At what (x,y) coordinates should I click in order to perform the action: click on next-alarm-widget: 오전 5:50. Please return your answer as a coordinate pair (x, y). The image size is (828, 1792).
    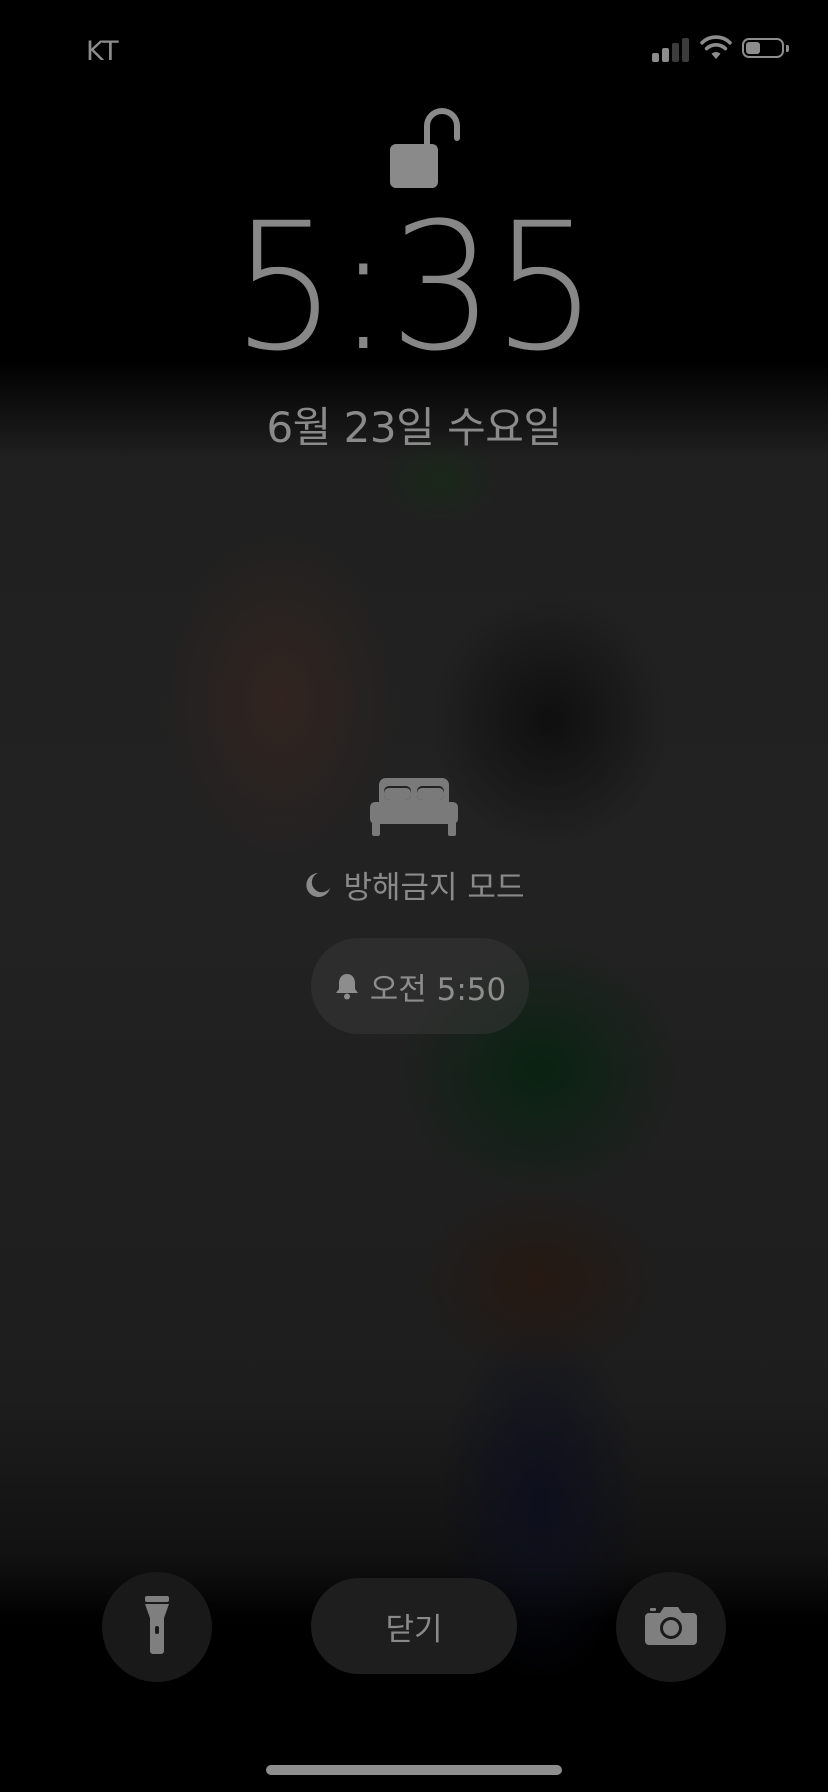
    Looking at the image, I should click on (420, 986).